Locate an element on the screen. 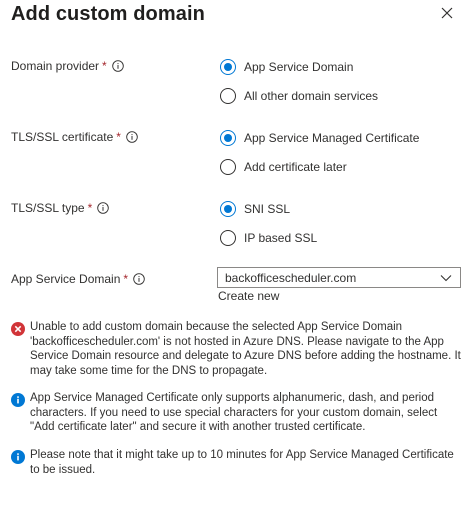 The image size is (474, 507). radio-app-service-domain: App Service Domain is located at coordinates (286, 67).